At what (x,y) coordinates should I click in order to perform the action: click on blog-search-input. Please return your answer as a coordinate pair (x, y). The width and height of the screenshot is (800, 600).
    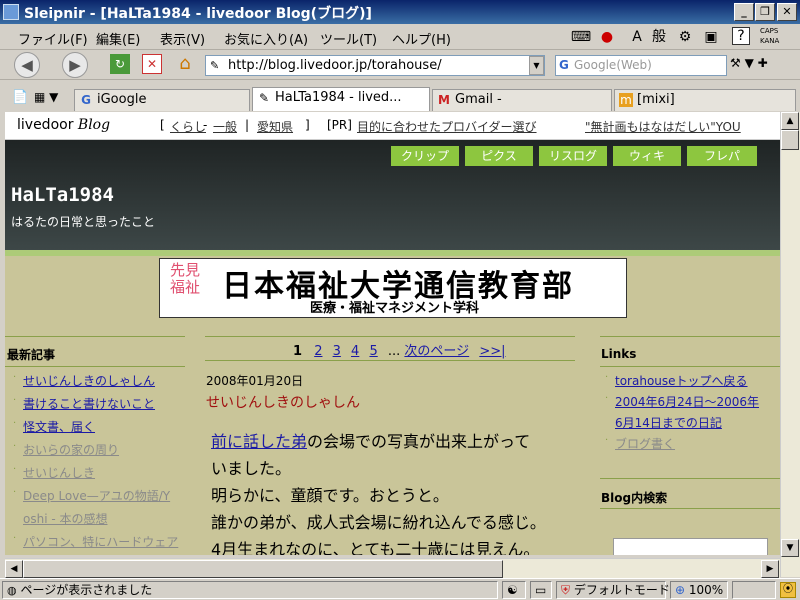
    Looking at the image, I should click on (690, 546).